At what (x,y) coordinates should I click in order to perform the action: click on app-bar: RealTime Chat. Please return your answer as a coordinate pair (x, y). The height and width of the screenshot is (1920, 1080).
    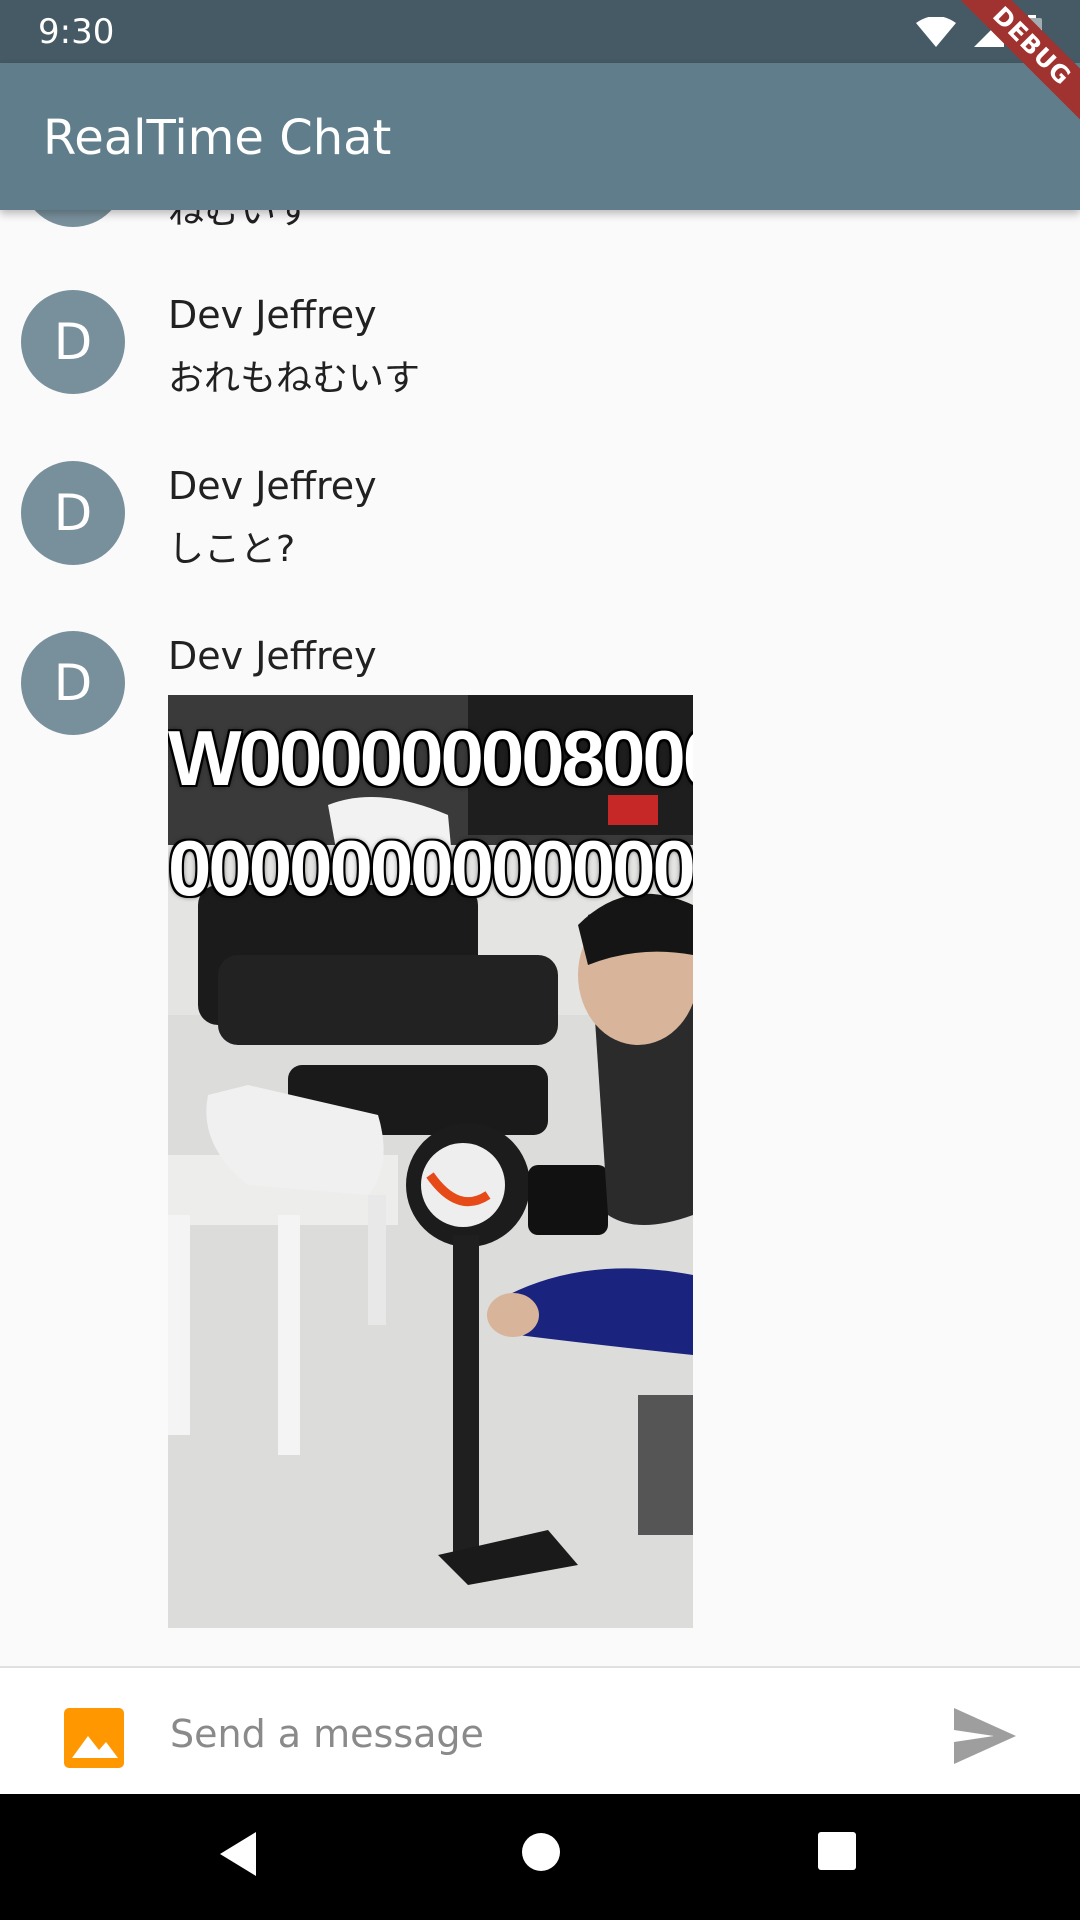
    Looking at the image, I should click on (540, 136).